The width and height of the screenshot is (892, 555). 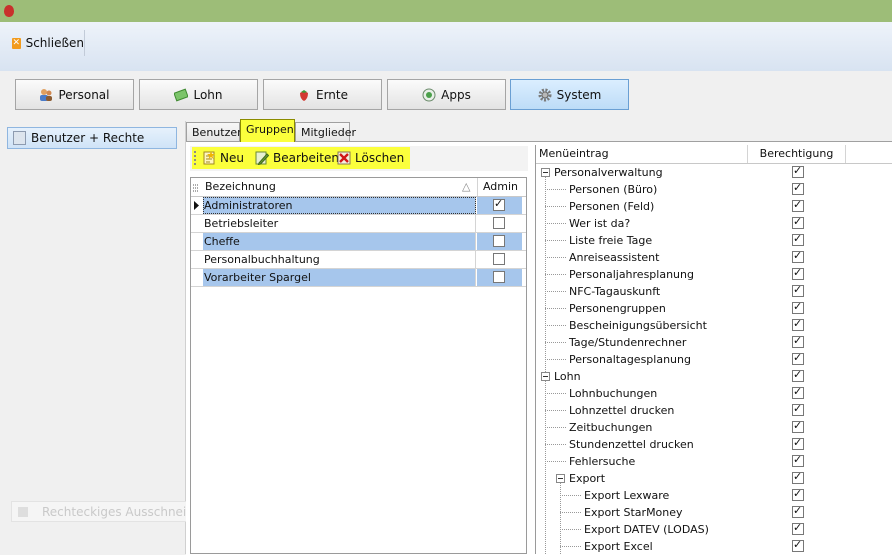 What do you see at coordinates (608, 172) in the screenshot?
I see `tree-item-label: Personalverwaltung` at bounding box center [608, 172].